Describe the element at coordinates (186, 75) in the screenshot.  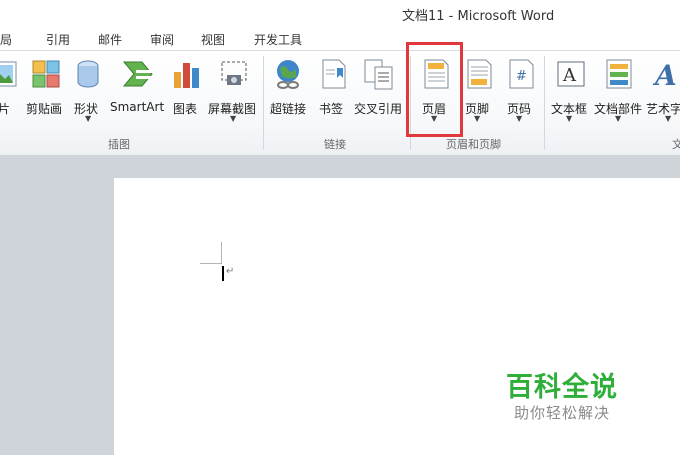
I see `chart-icon` at that location.